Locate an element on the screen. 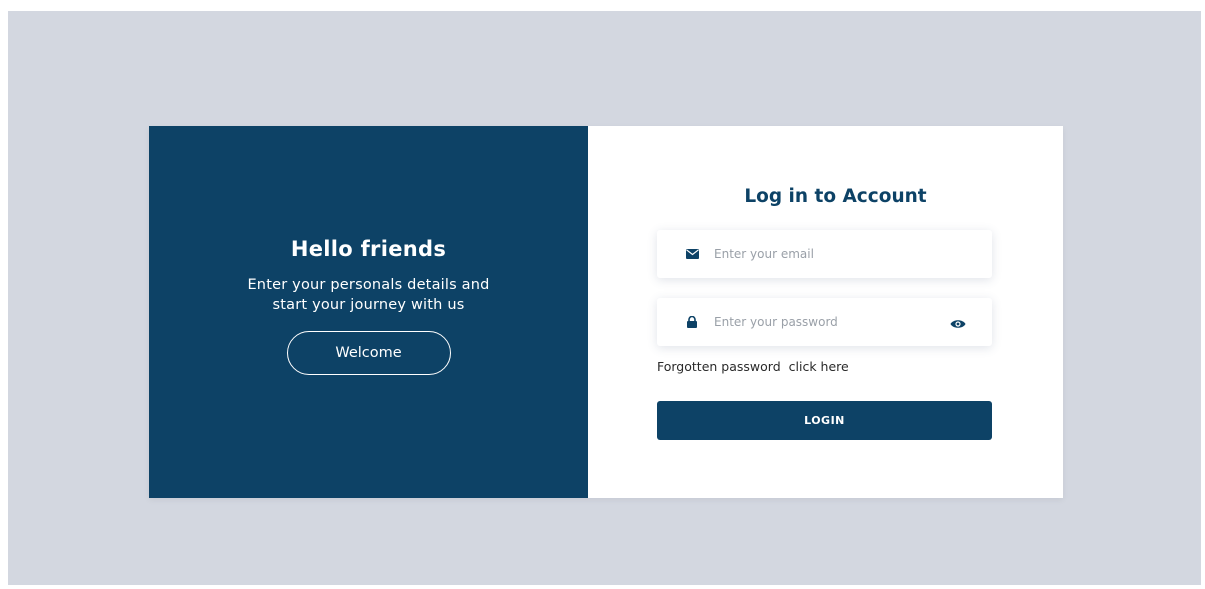 The height and width of the screenshot is (589, 1205). envelope-icon is located at coordinates (692, 254).